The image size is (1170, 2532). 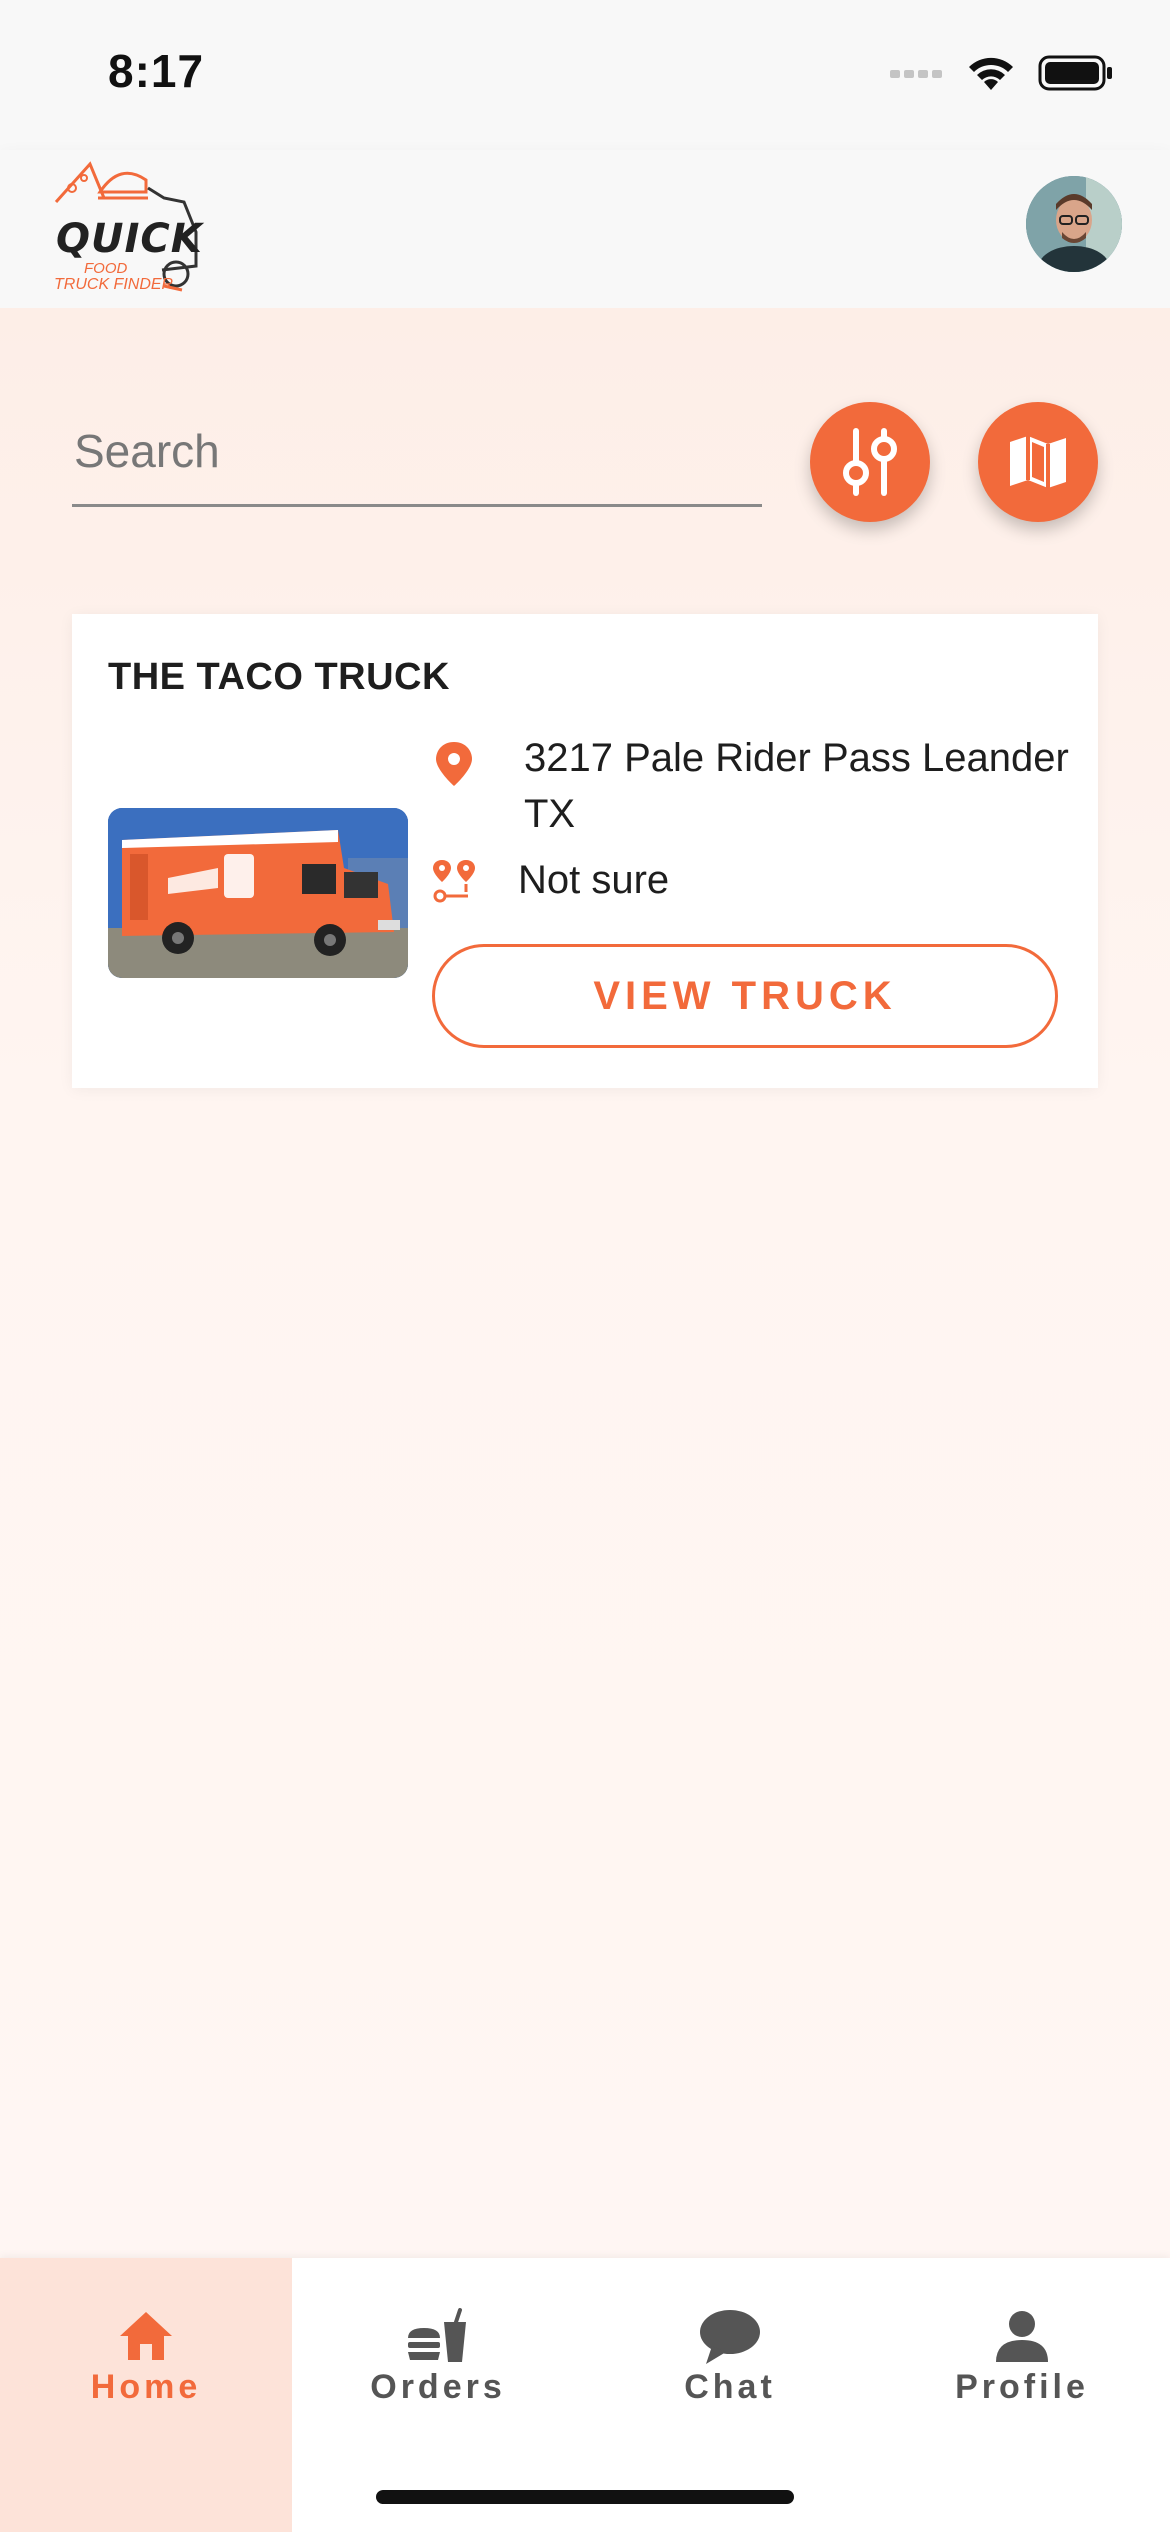 I want to click on nav-home-icon-wrap, so click(x=146, y=2340).